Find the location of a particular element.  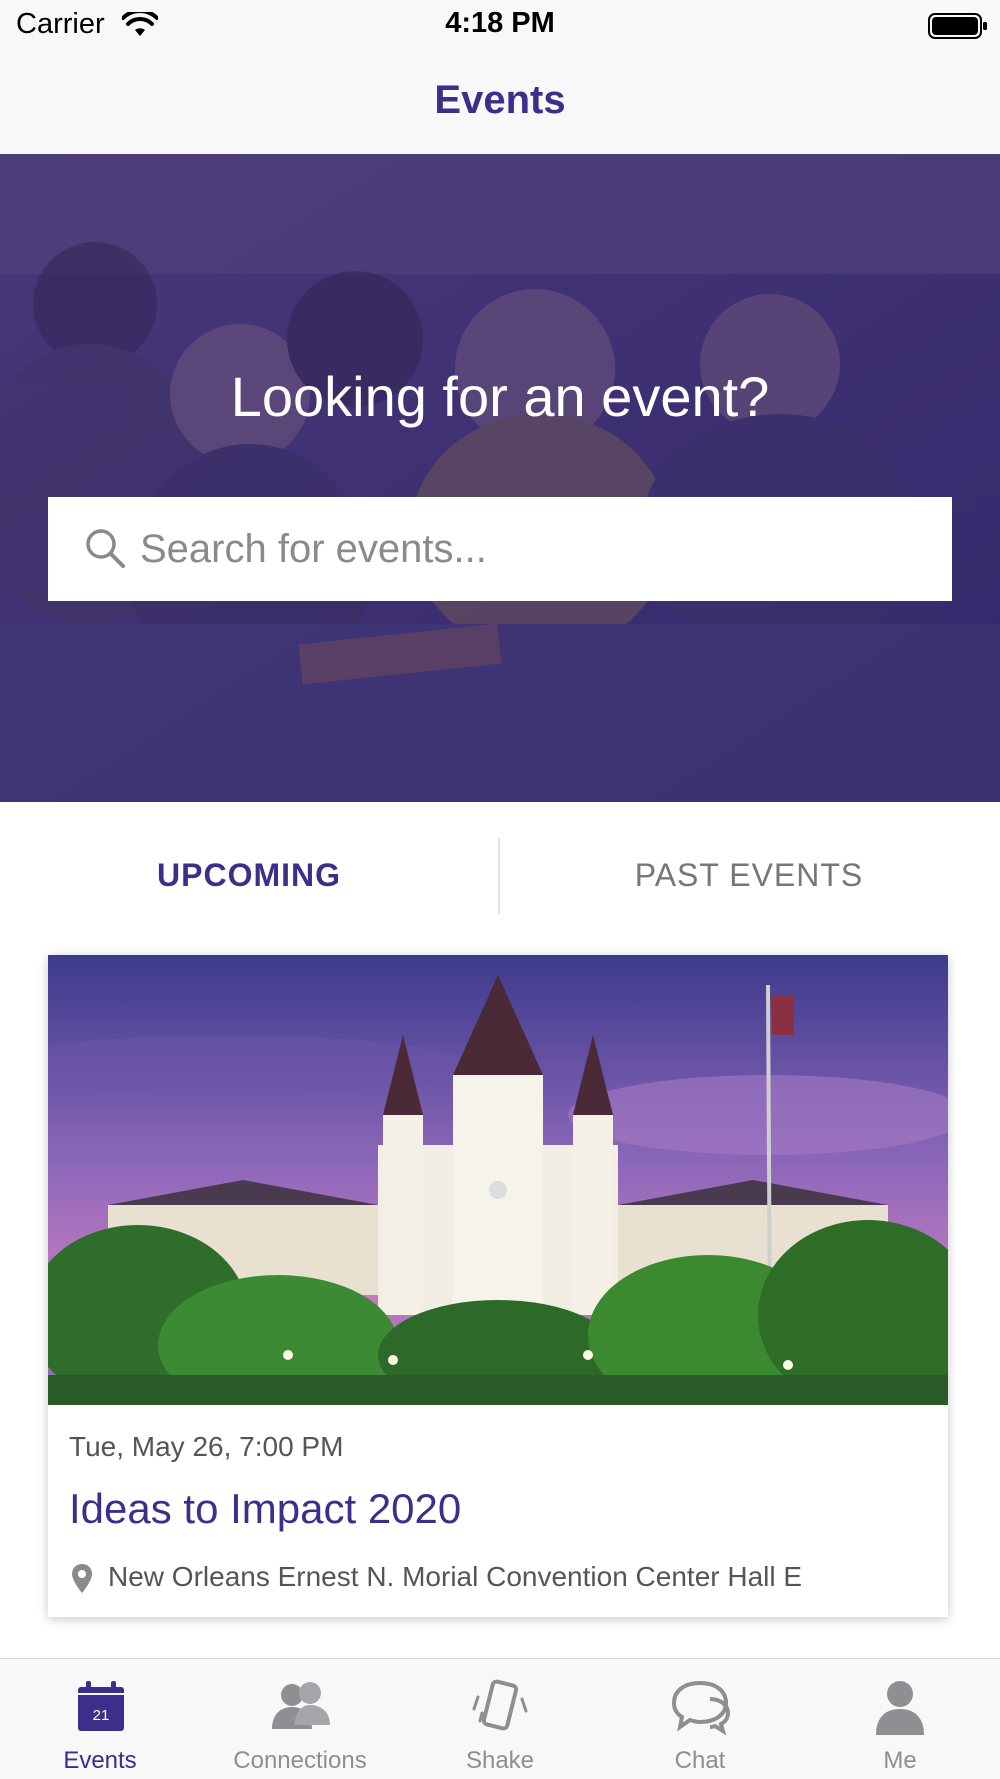

tab-bar-label: Chat is located at coordinates (700, 1760).